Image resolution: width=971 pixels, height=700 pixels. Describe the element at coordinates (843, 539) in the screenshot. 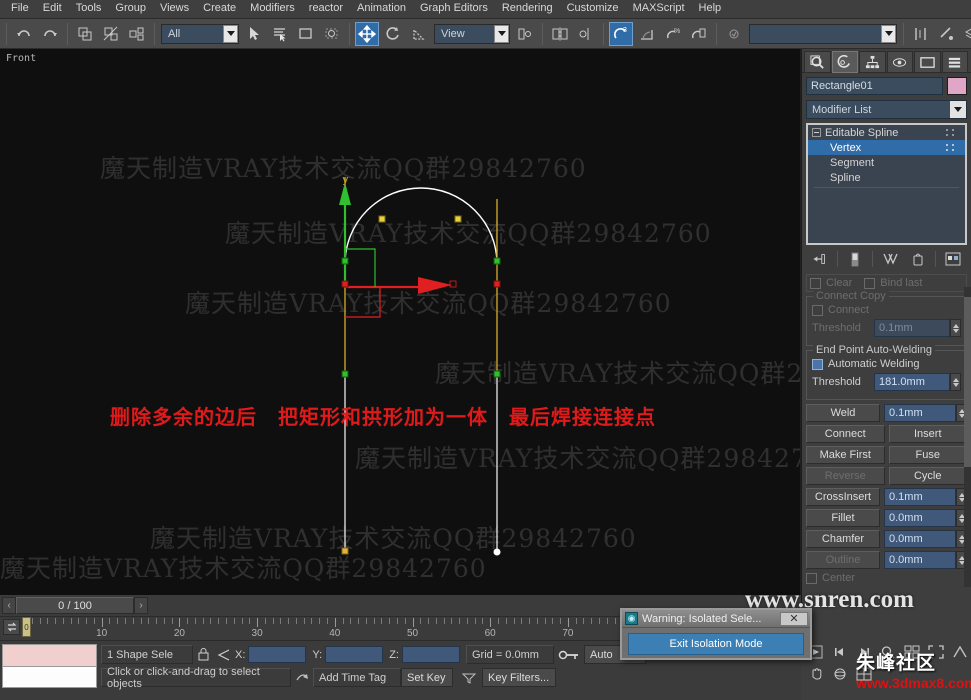

I see `chamfer-button: Chamfer` at that location.